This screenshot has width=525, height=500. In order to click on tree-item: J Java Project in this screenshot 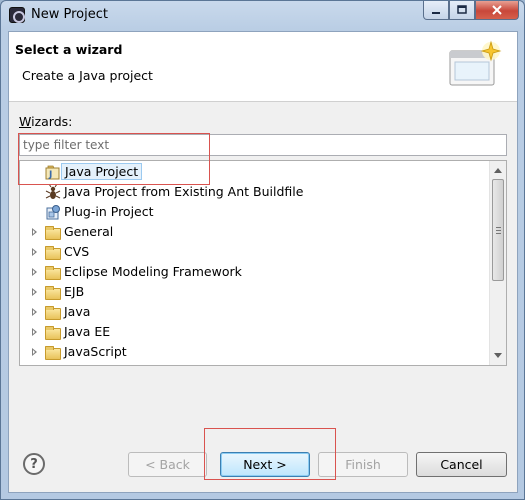, I will do `click(255, 172)`.